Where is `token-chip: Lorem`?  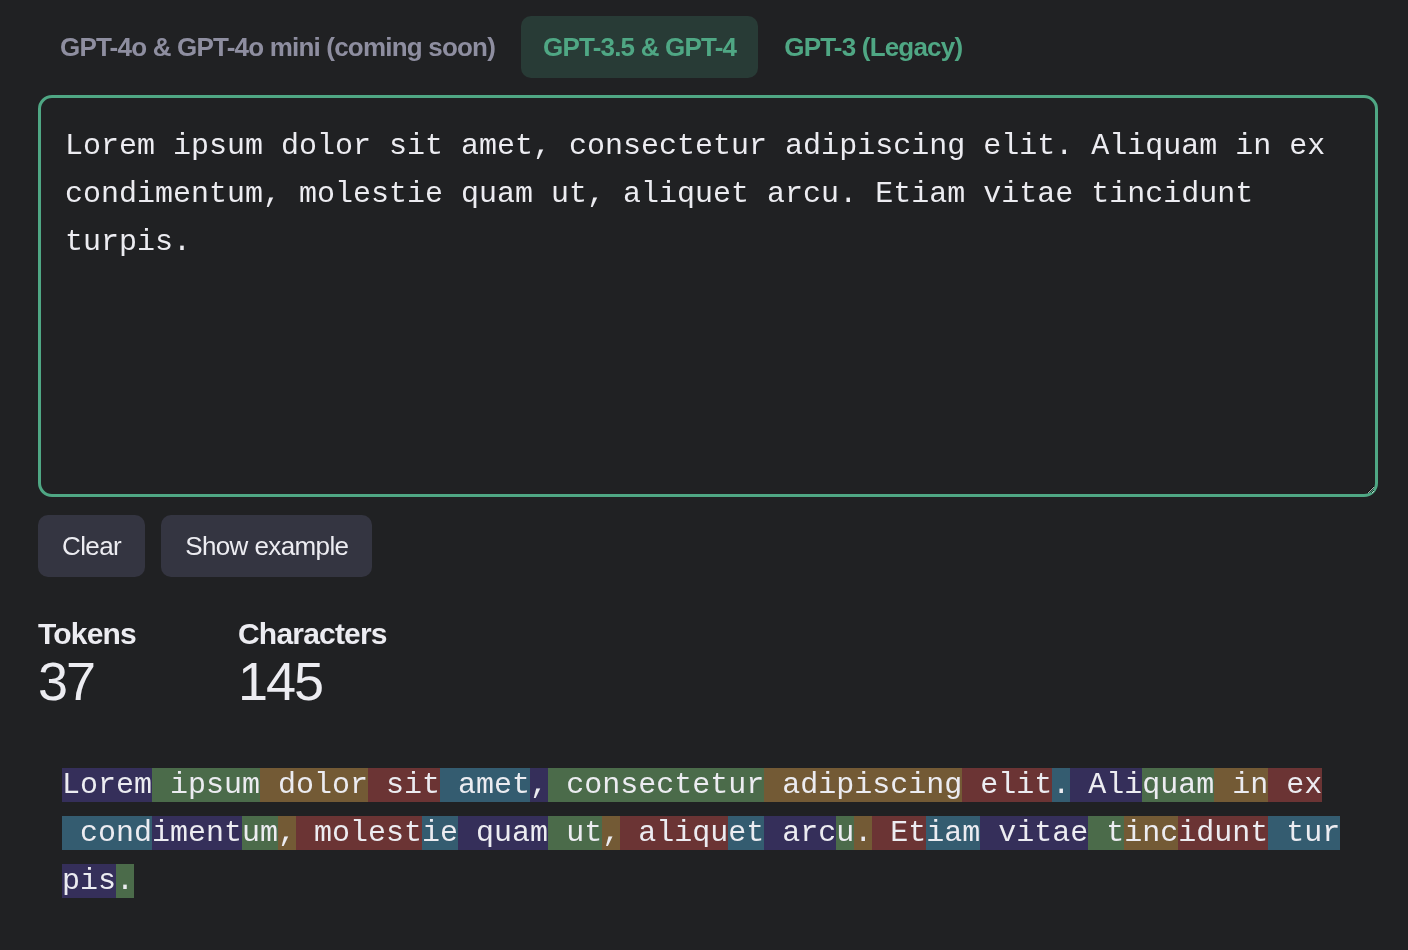
token-chip: Lorem is located at coordinates (107, 785).